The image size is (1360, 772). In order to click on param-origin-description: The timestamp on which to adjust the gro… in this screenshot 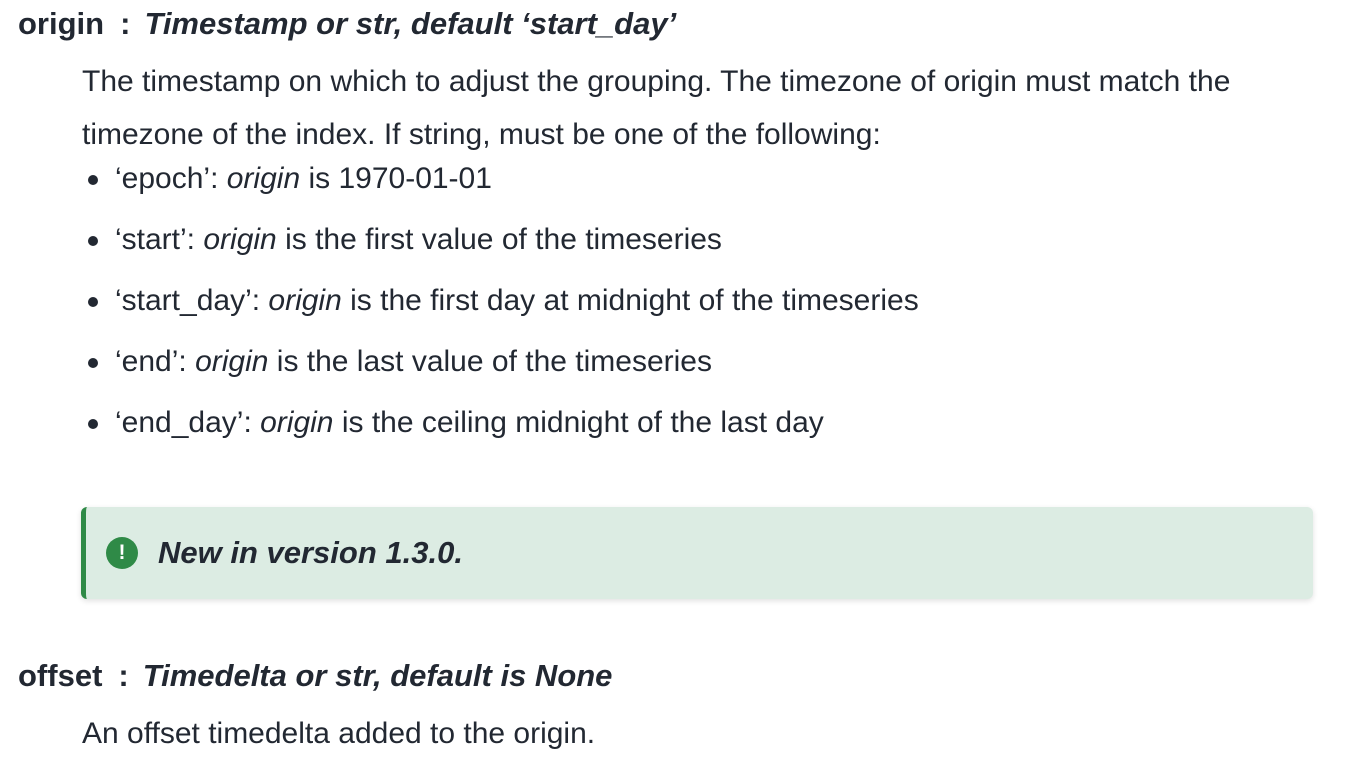, I will do `click(656, 108)`.